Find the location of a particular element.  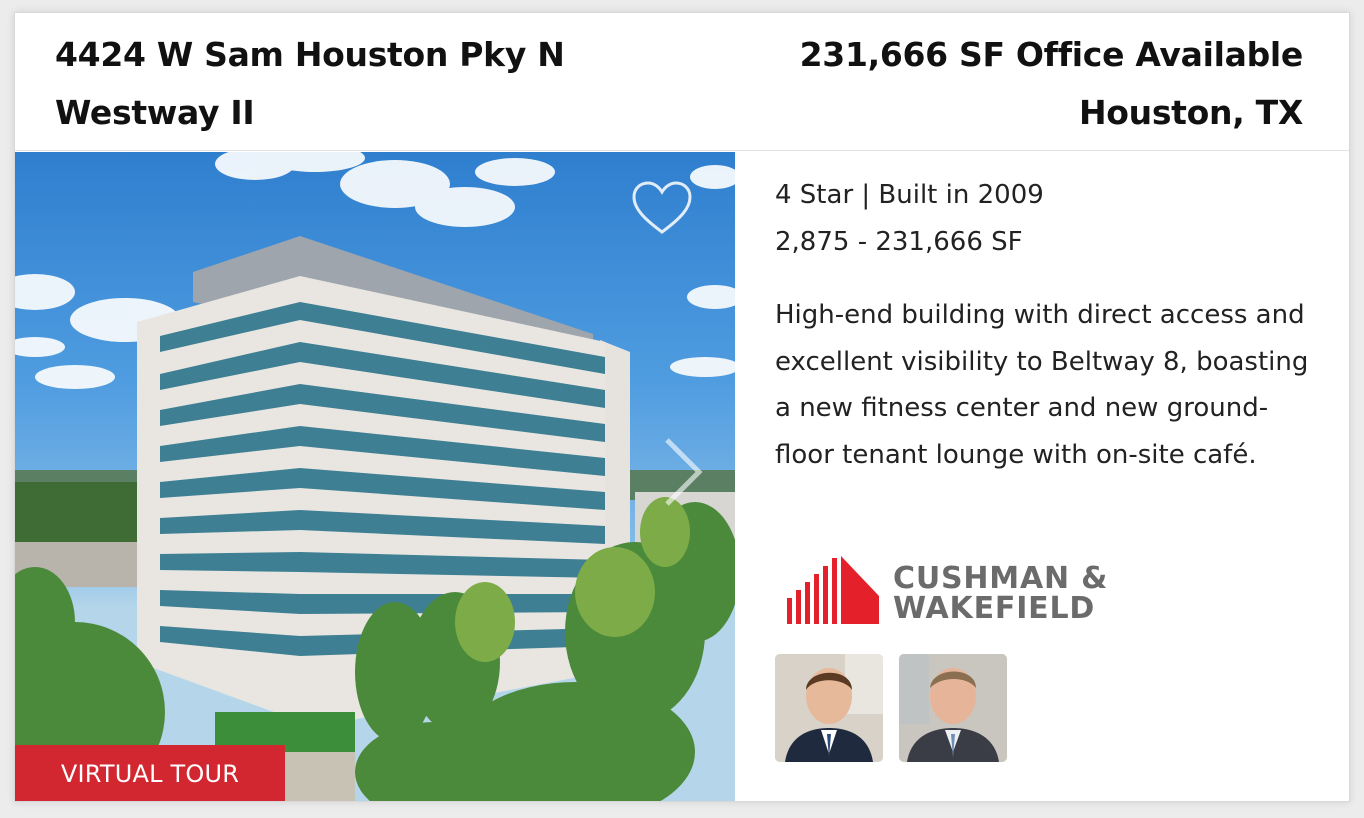

listing-address: 4424 W Sam Houston Pky N is located at coordinates (310, 54).